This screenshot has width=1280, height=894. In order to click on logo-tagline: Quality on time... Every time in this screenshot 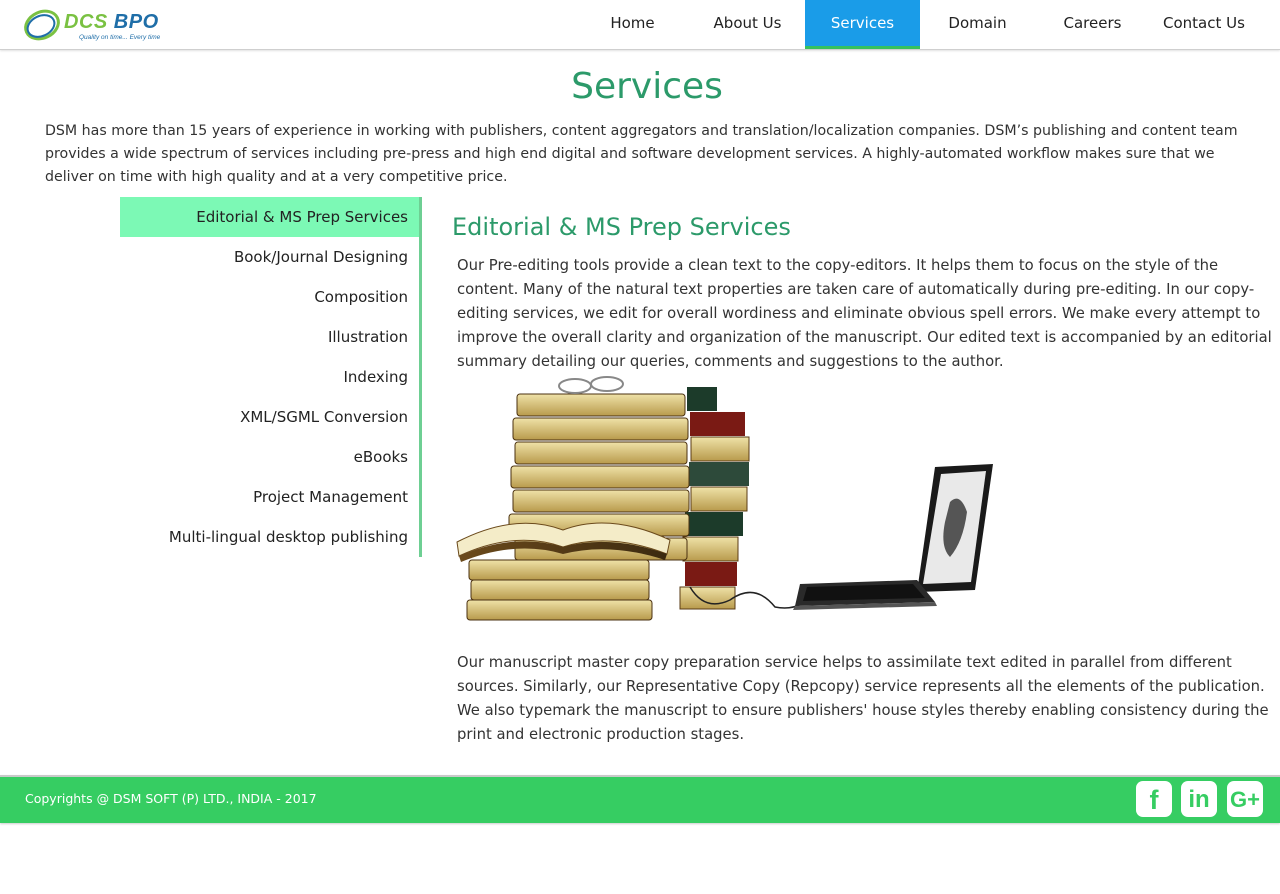, I will do `click(120, 37)`.